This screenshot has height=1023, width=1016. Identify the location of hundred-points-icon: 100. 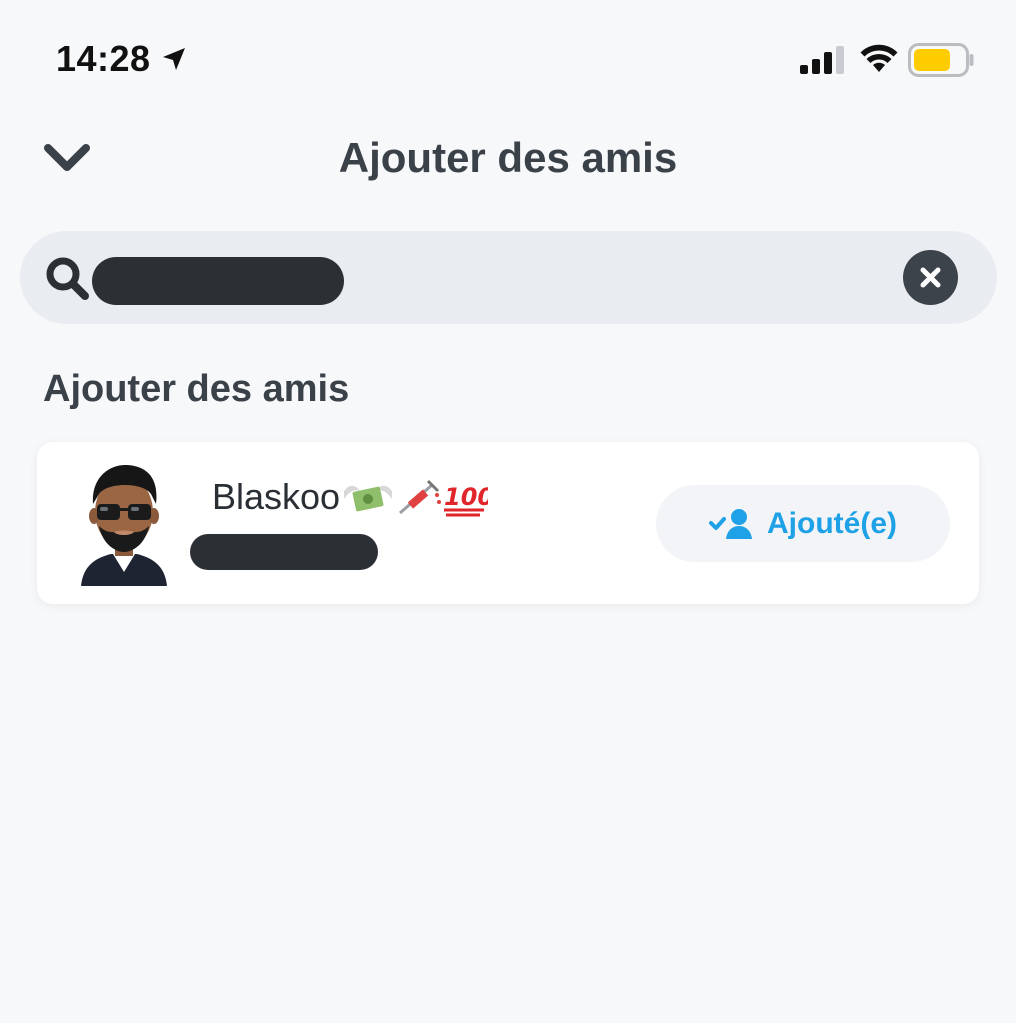
(466, 500).